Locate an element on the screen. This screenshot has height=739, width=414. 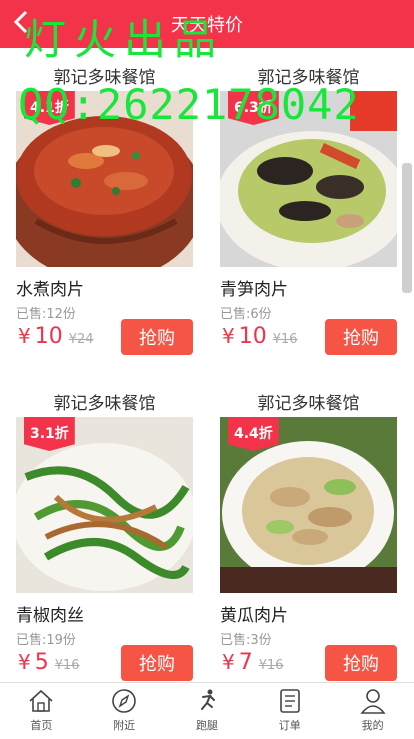
user-icon is located at coordinates (372, 701).